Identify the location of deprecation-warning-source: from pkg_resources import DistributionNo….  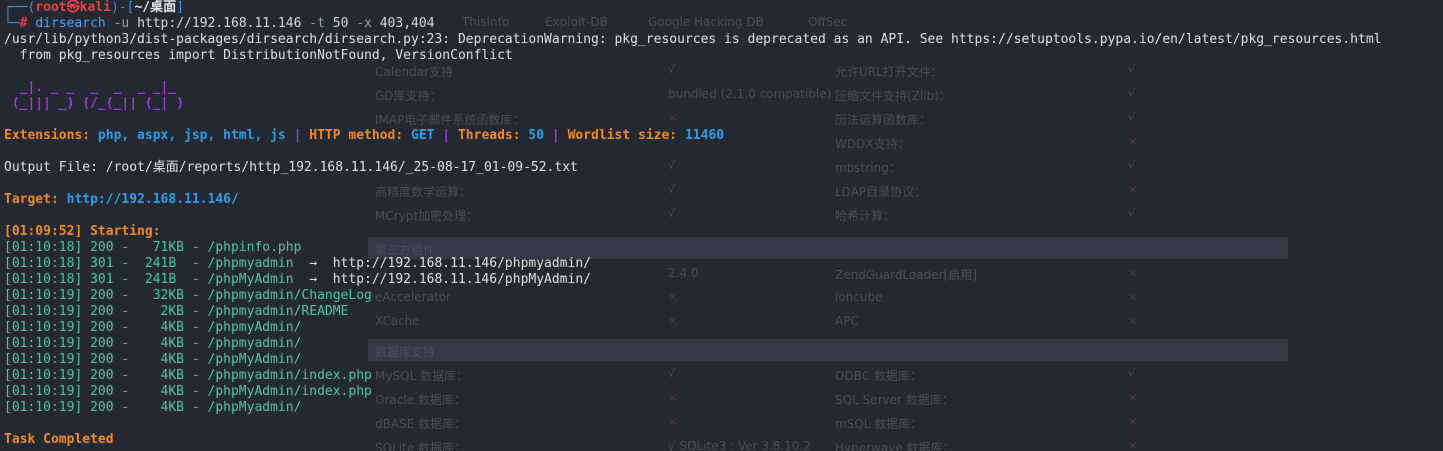
(258, 55).